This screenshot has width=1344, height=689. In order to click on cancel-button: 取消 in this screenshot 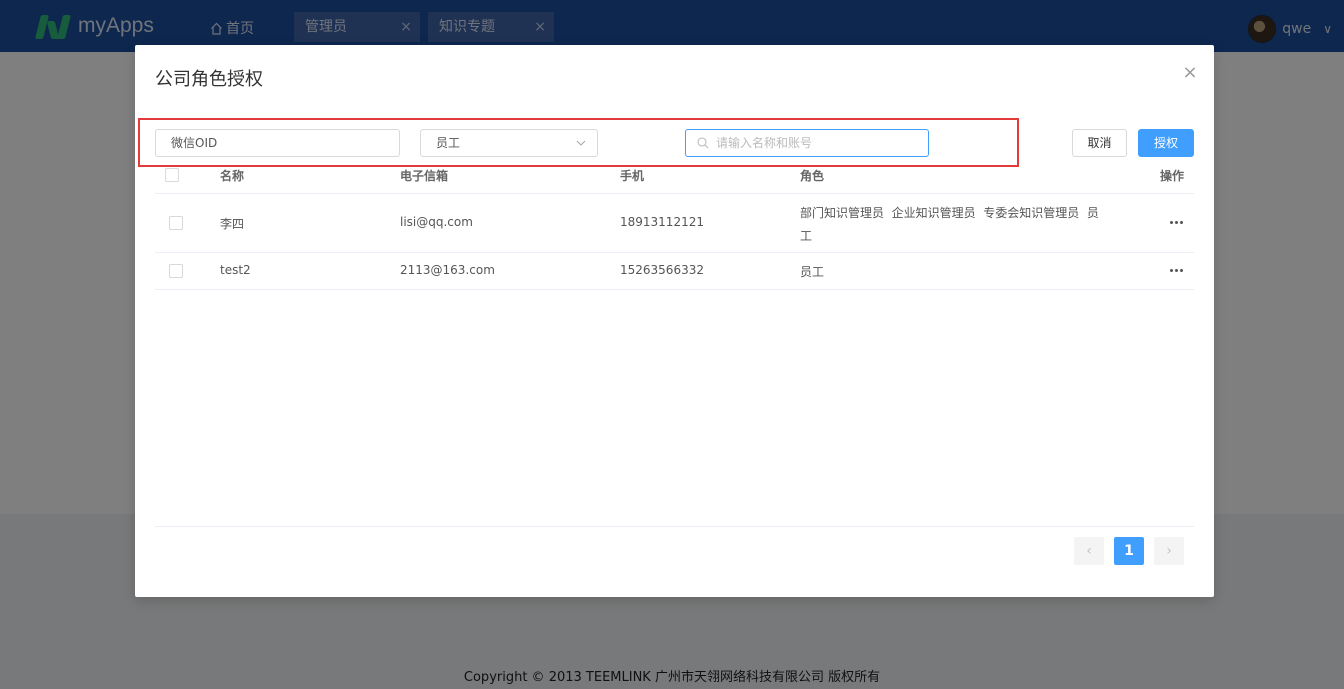, I will do `click(1099, 143)`.